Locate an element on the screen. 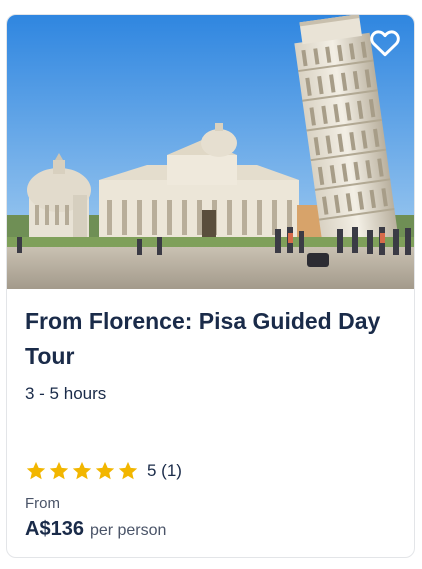 The image size is (422, 569). price-row: A$136 per person is located at coordinates (95, 529).